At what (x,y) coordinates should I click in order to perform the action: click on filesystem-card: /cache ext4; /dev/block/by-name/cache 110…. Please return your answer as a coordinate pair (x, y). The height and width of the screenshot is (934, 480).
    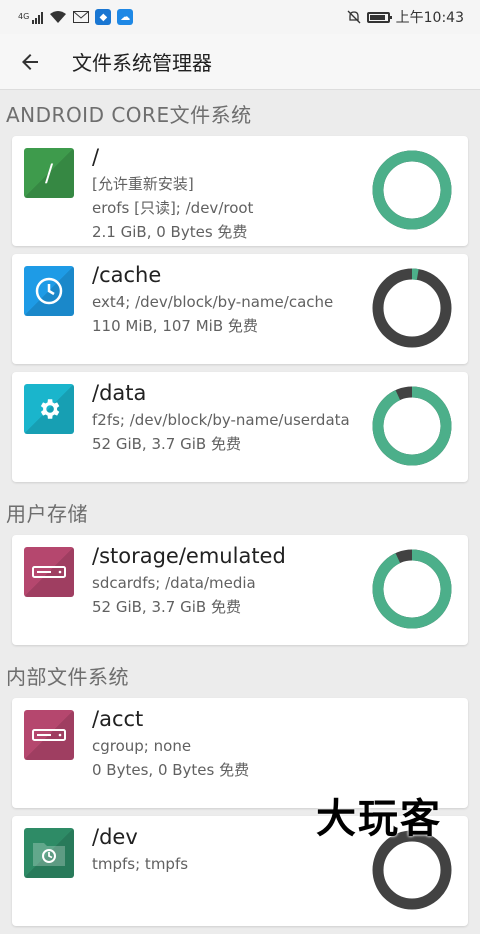
    Looking at the image, I should click on (240, 309).